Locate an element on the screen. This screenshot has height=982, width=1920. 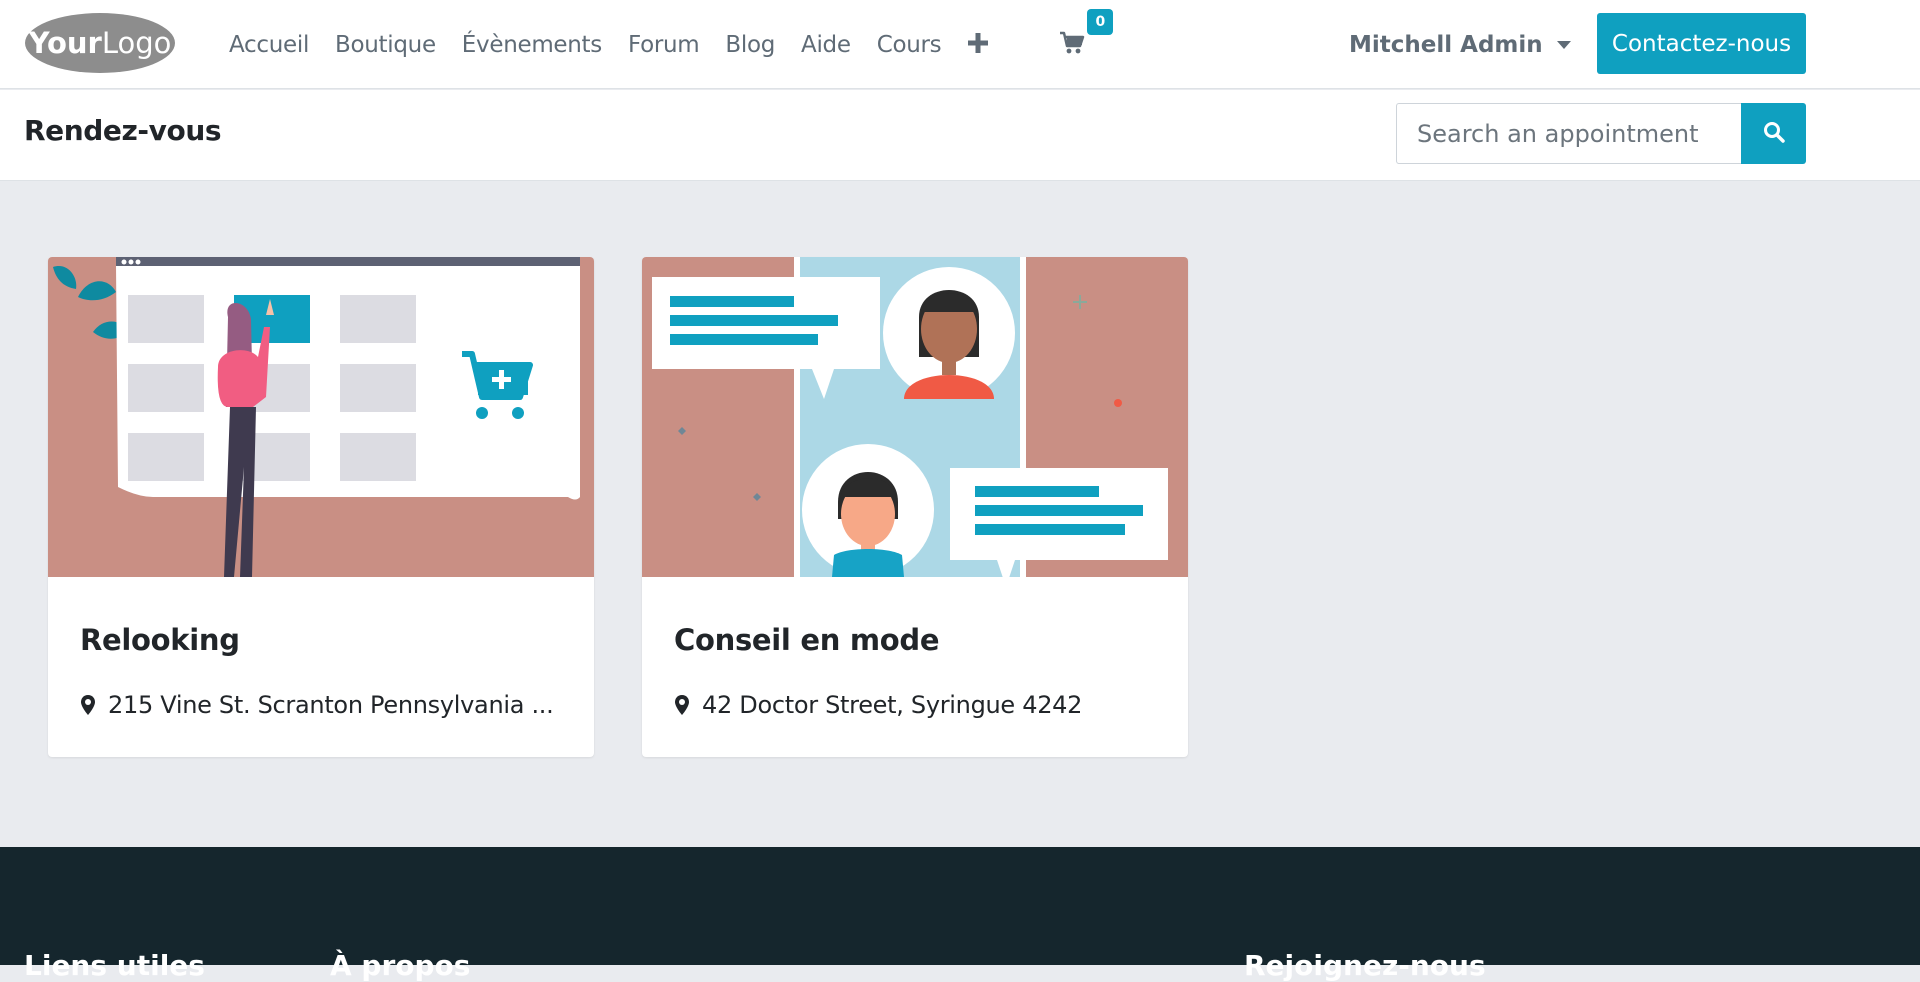
caret-down-icon is located at coordinates (1563, 44).